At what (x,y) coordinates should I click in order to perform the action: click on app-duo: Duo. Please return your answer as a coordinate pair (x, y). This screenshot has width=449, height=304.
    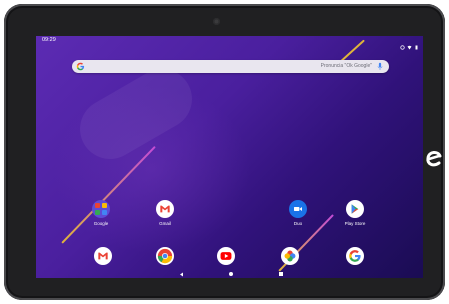
    Looking at the image, I should click on (298, 213).